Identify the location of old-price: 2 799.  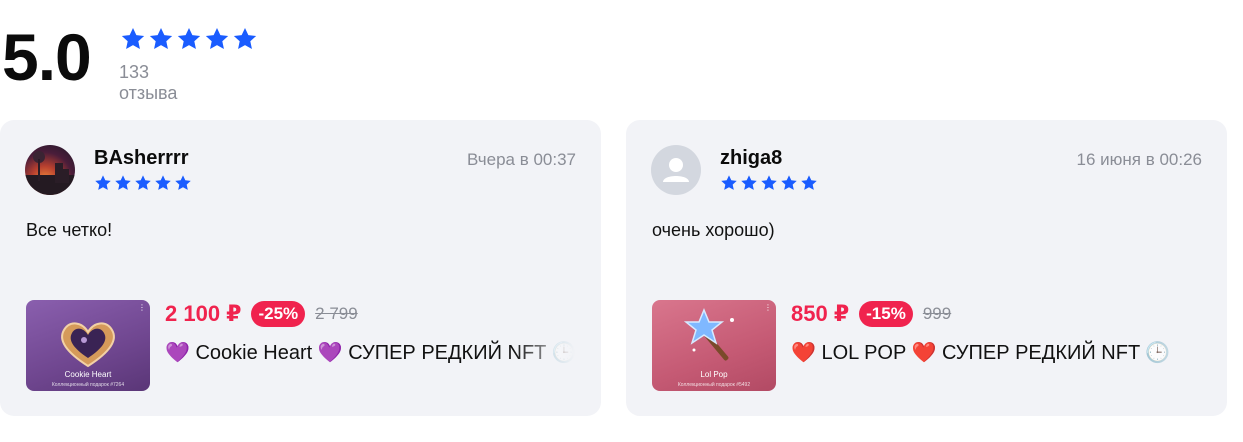
(336, 313).